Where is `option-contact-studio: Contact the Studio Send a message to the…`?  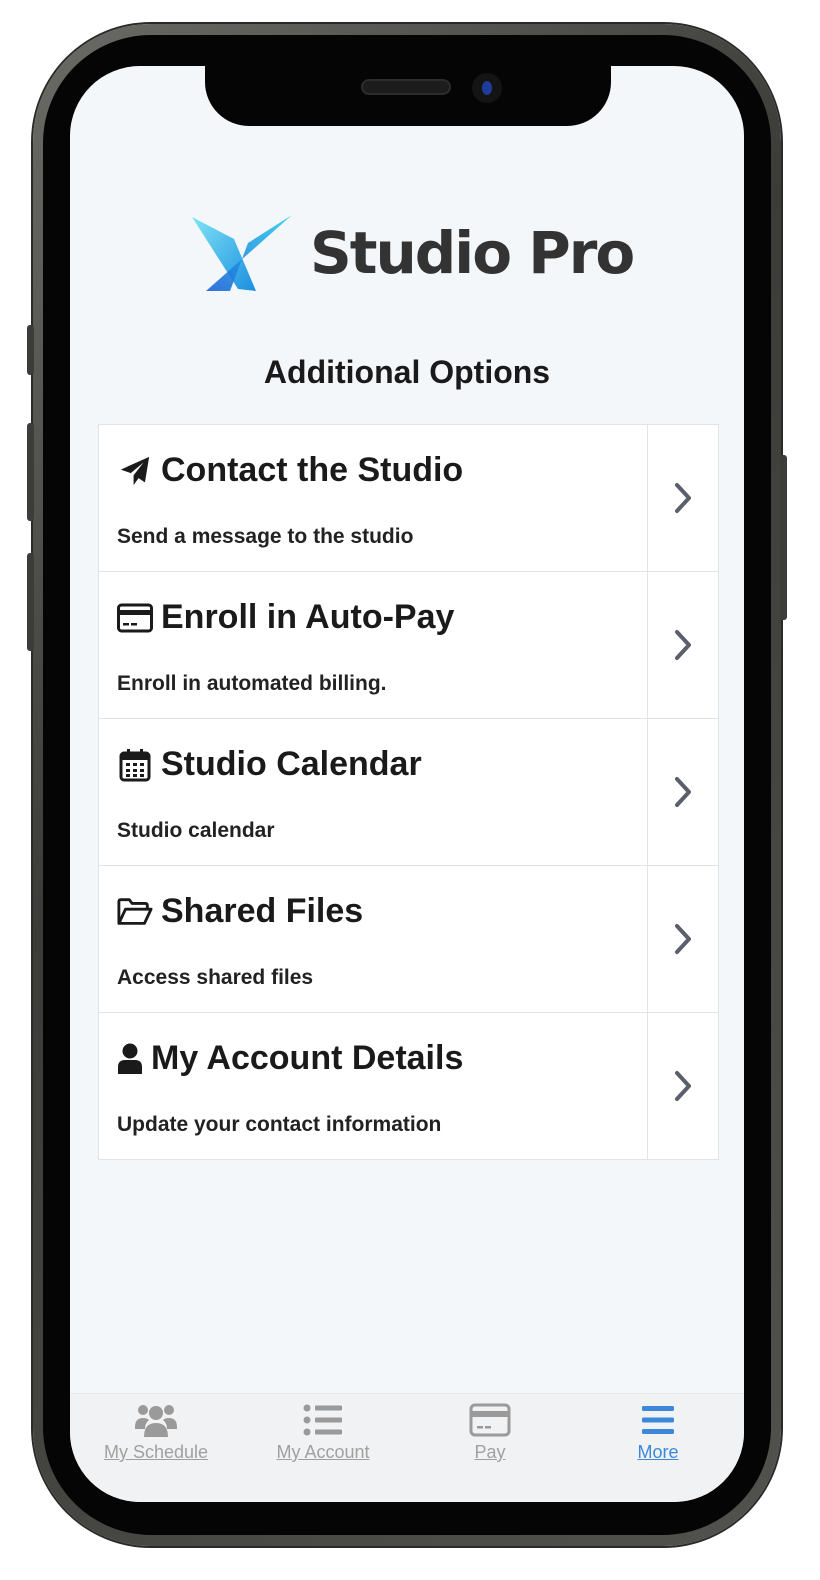
option-contact-studio: Contact the Studio Send a message to the… is located at coordinates (408, 498).